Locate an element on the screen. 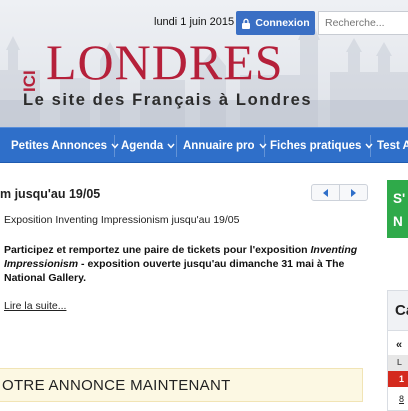  site-tagline: Le site des Français à Londres is located at coordinates (168, 100).